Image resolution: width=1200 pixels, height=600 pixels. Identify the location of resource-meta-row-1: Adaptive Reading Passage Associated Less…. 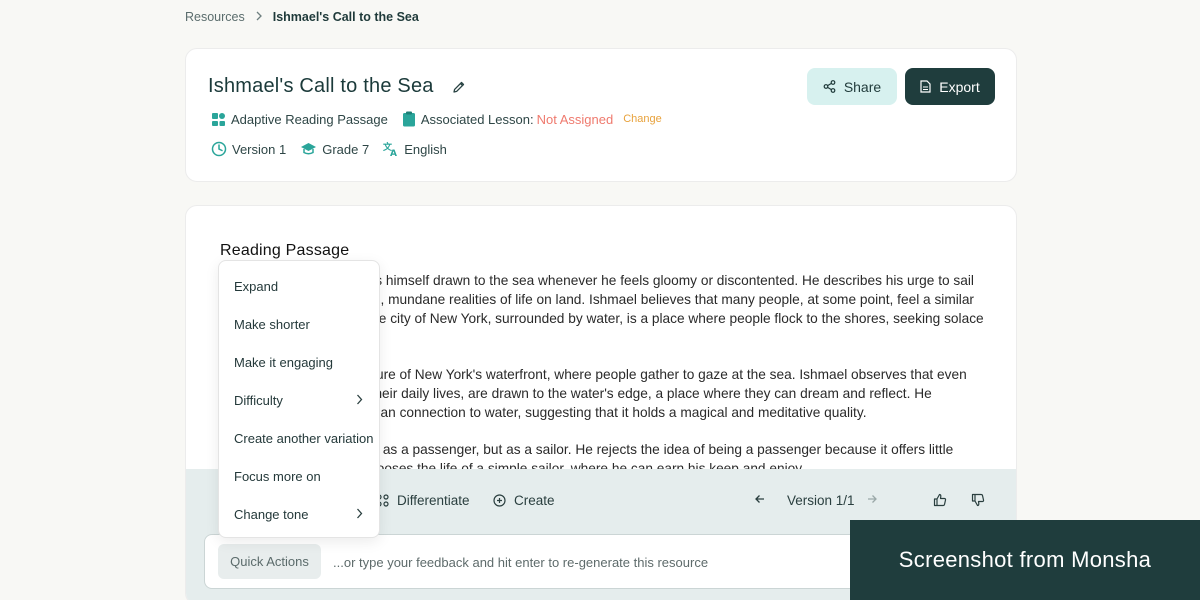
(443, 119).